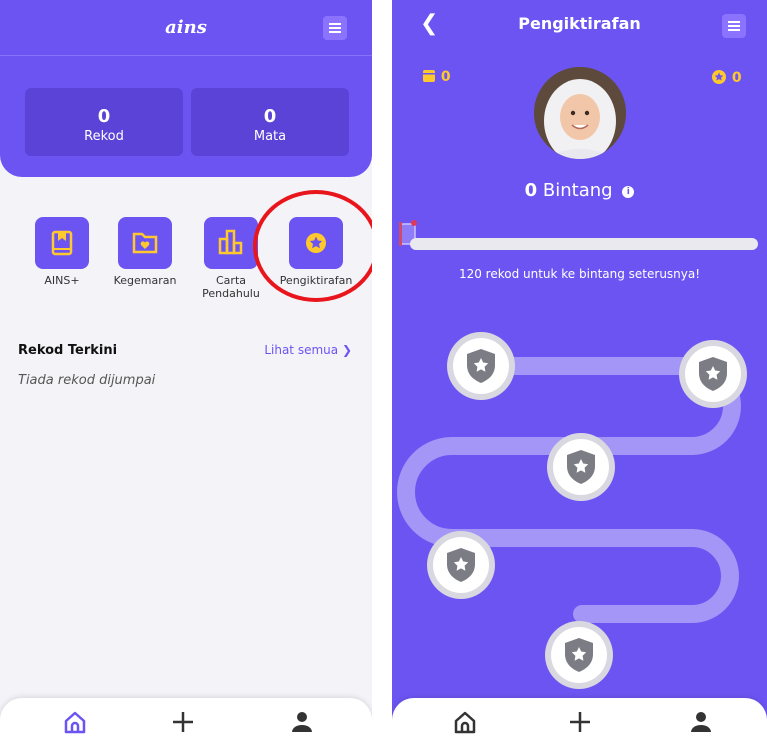 The image size is (767, 748). What do you see at coordinates (445, 77) in the screenshot?
I see `books-count: 0` at bounding box center [445, 77].